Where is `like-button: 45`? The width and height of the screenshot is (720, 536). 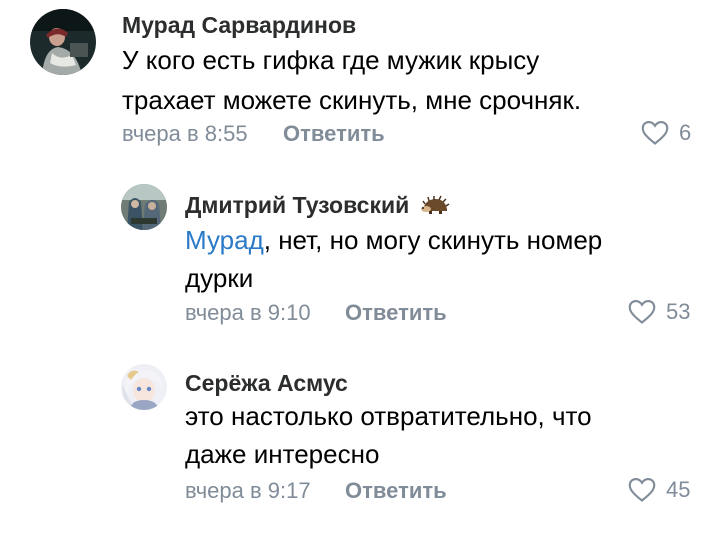 like-button: 45 is located at coordinates (659, 490).